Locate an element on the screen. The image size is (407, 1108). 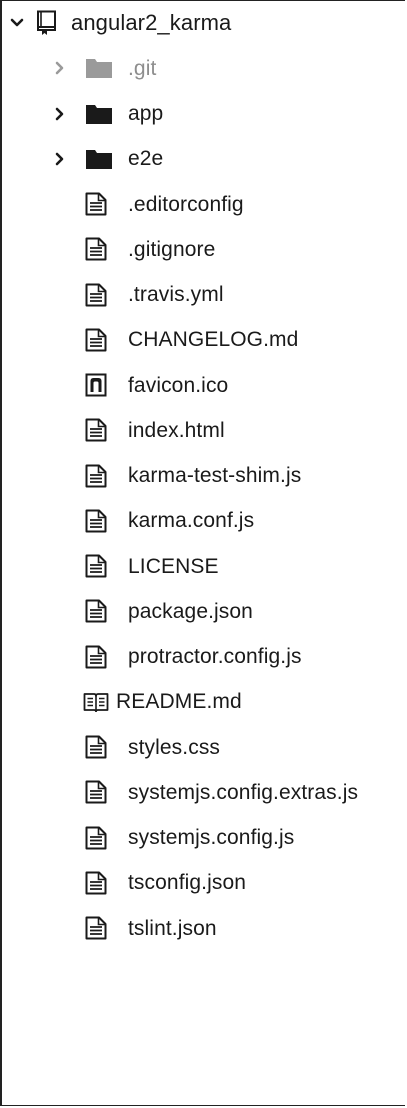
book-icon is located at coordinates (96, 702).